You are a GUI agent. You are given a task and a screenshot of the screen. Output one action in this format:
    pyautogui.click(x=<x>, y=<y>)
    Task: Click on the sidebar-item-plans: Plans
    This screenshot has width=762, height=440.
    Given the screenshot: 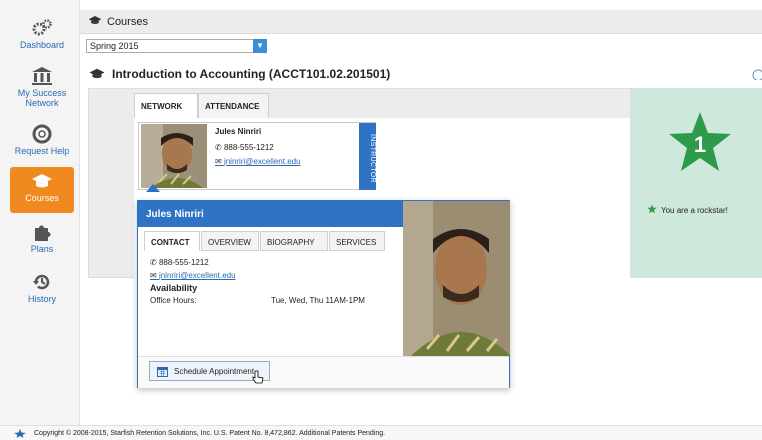 What is the action you would take?
    pyautogui.click(x=42, y=245)
    